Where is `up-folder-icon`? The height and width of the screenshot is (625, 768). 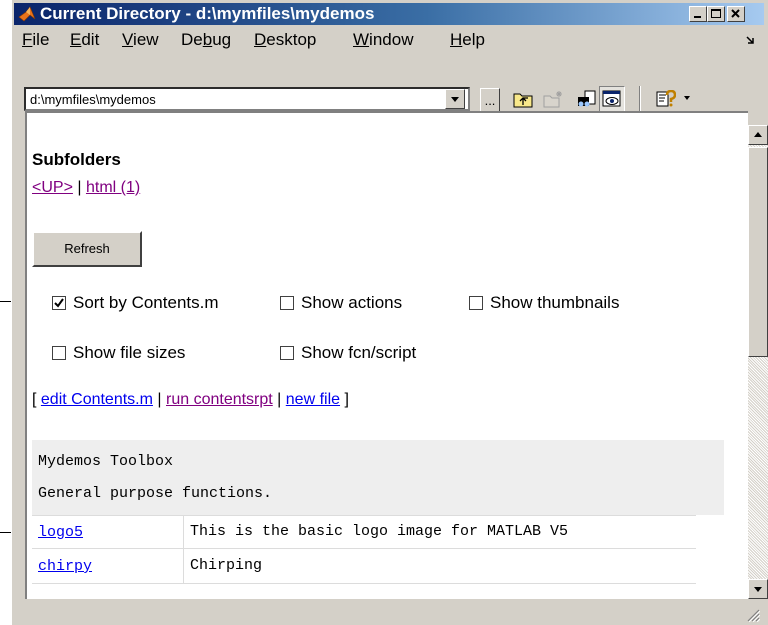
up-folder-icon is located at coordinates (523, 100).